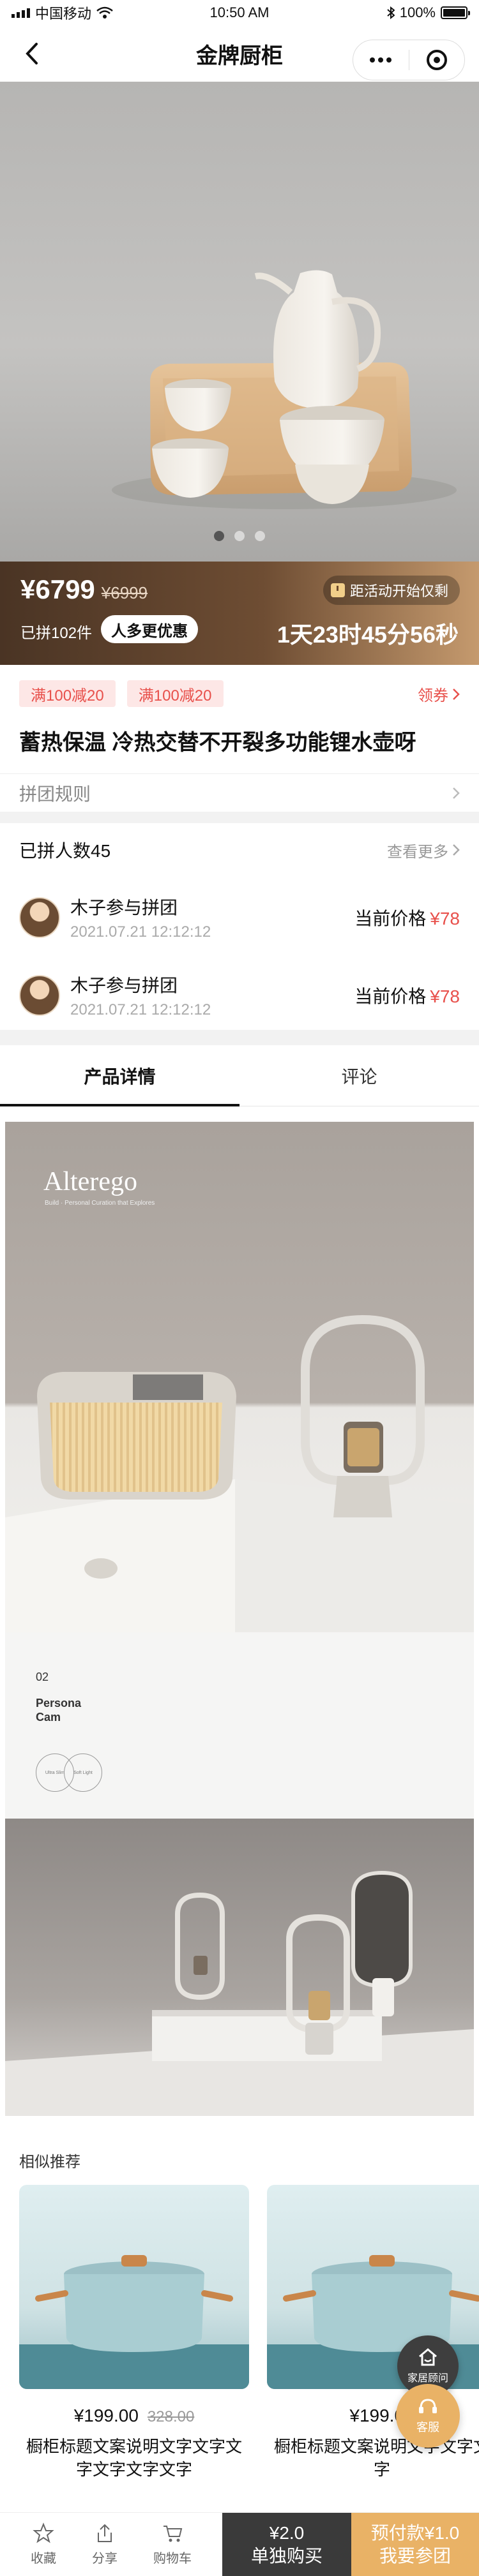  What do you see at coordinates (59, 1710) in the screenshot?
I see `detail-product-name: Persona Cam` at bounding box center [59, 1710].